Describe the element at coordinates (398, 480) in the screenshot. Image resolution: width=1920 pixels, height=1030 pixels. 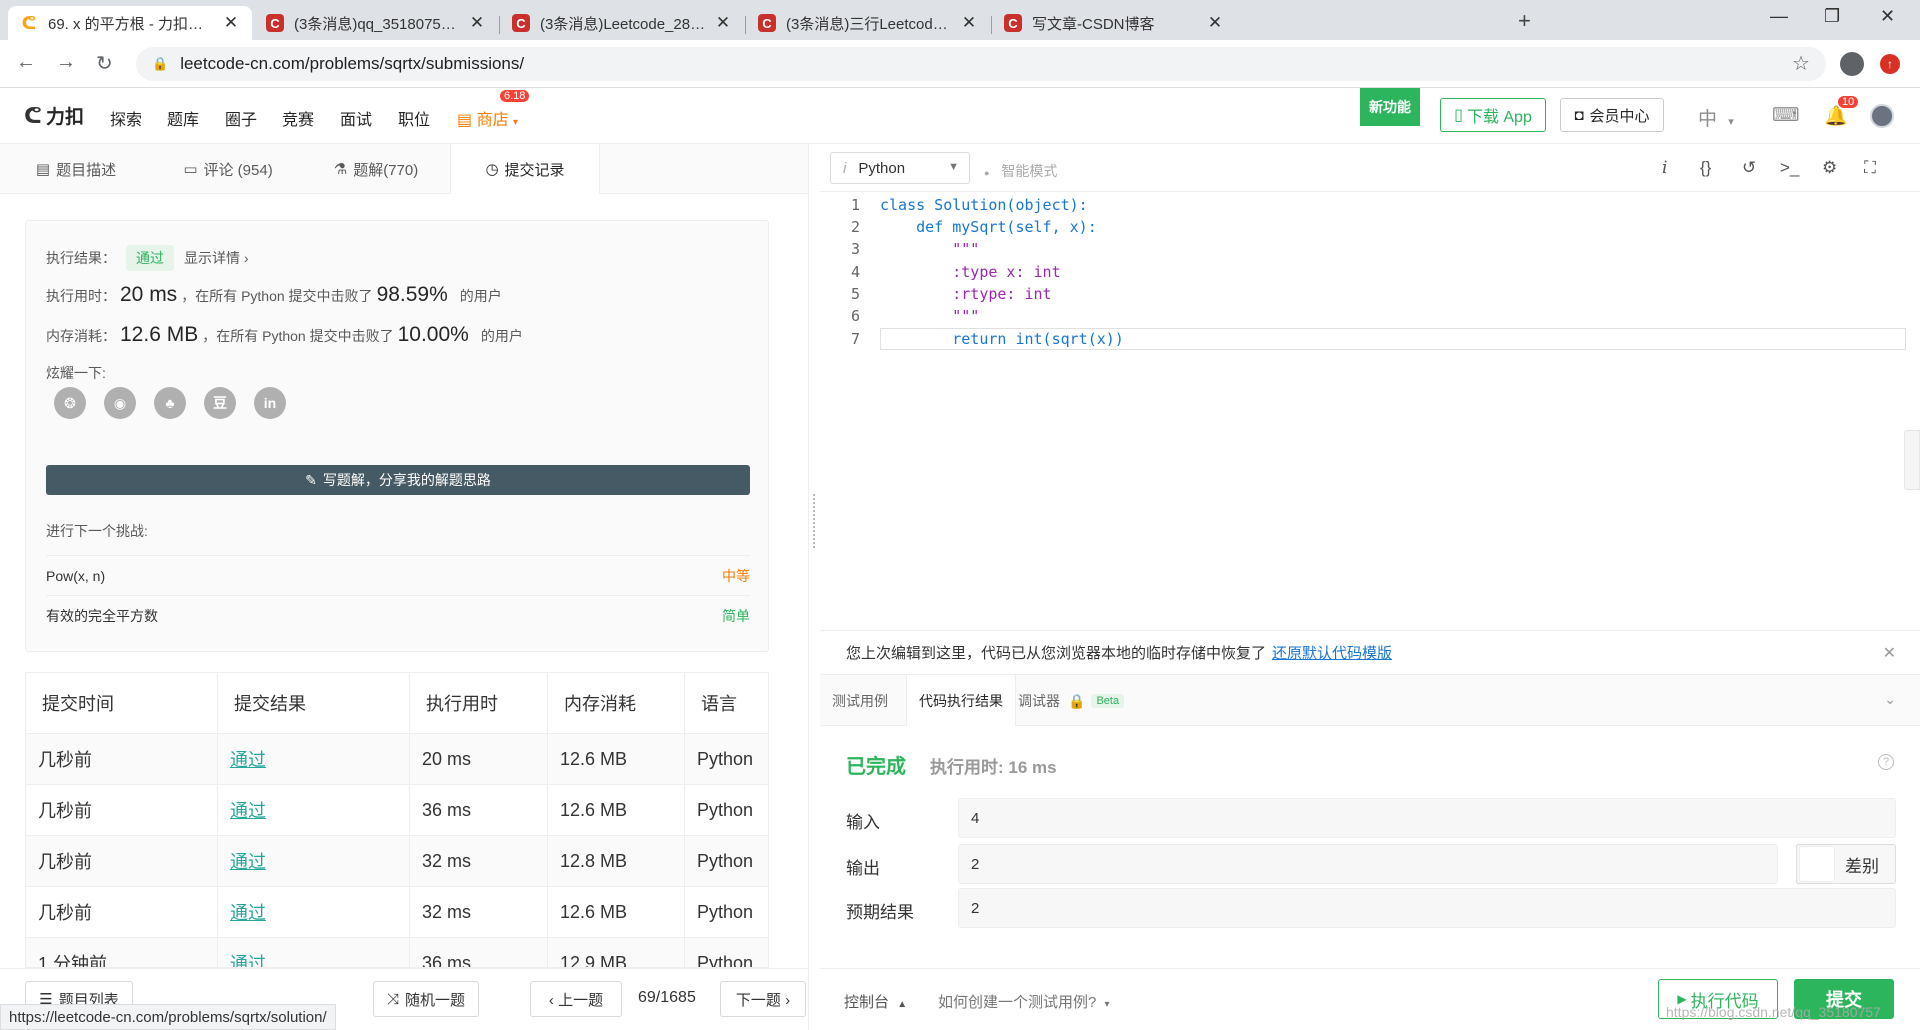
I see `write-solution-button: ✎ 写题解，分享我的解题思路` at that location.